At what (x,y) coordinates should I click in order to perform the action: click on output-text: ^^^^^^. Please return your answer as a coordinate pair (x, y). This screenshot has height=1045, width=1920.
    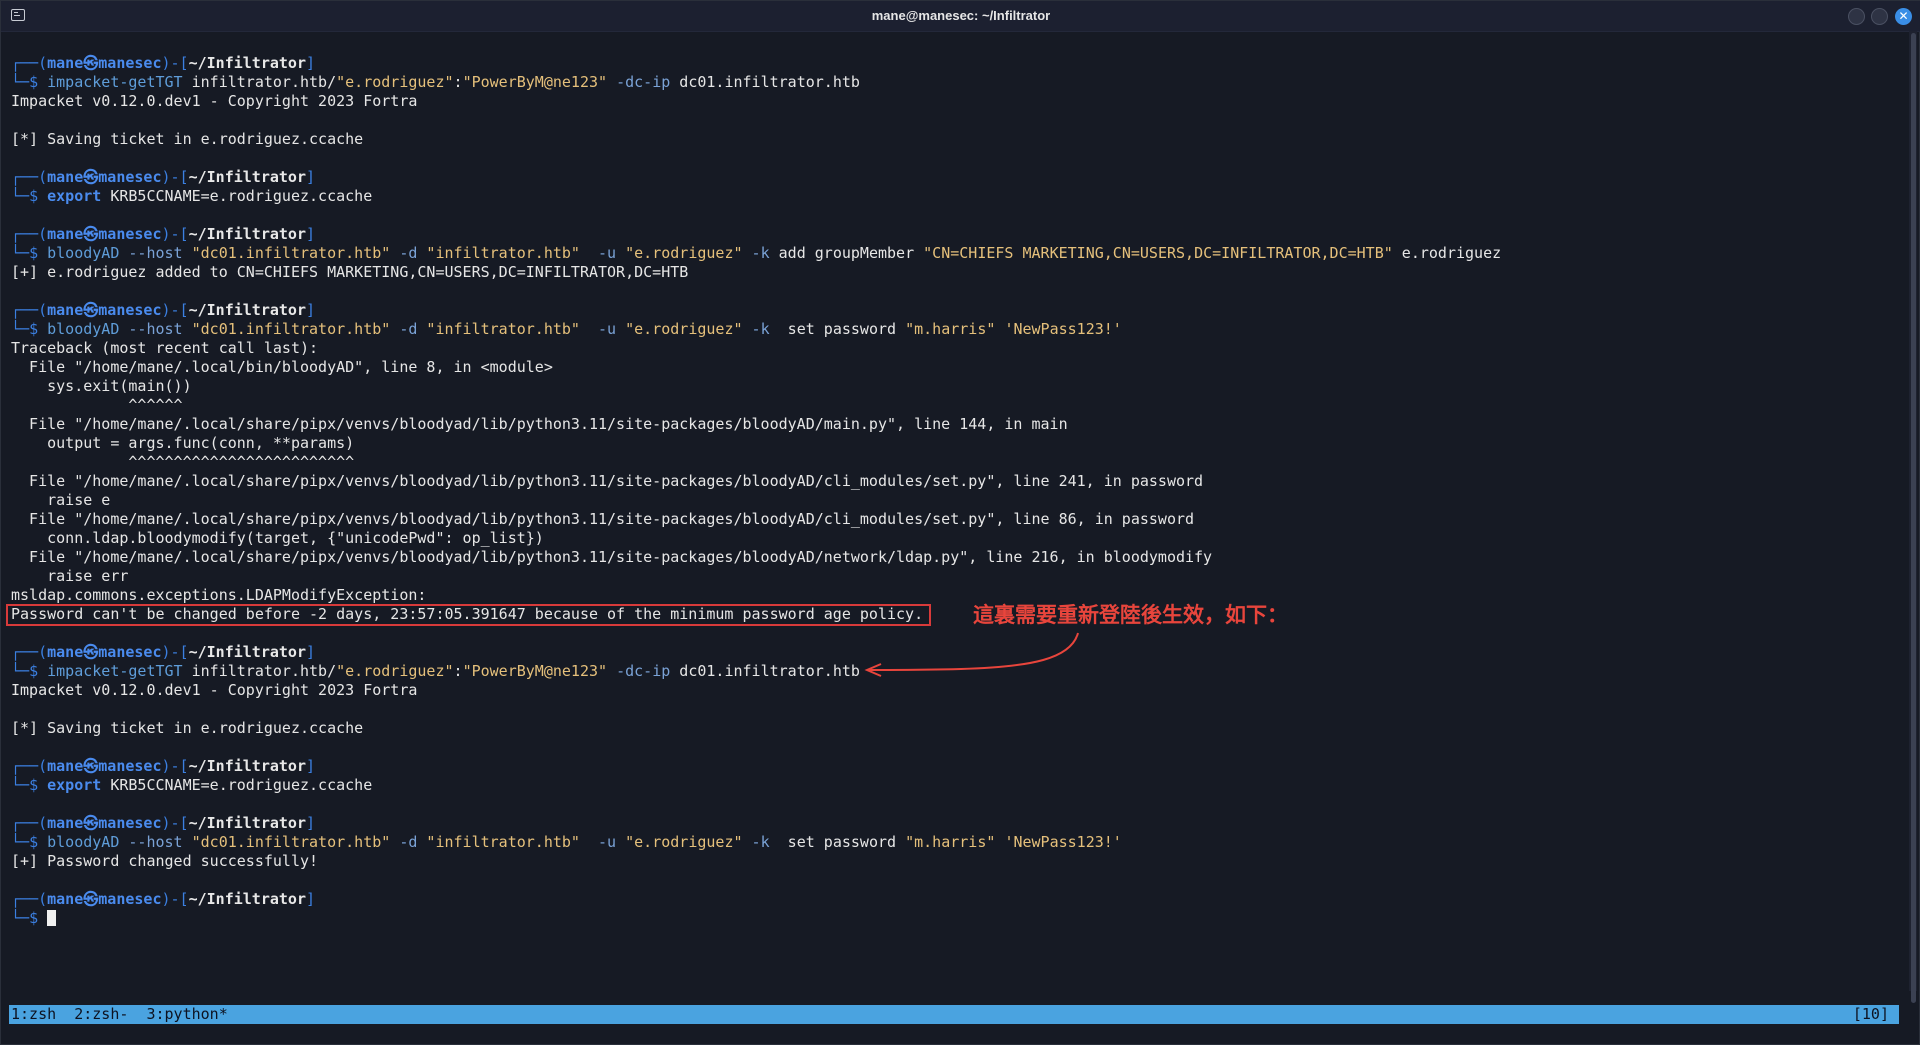
    Looking at the image, I should click on (97, 405).